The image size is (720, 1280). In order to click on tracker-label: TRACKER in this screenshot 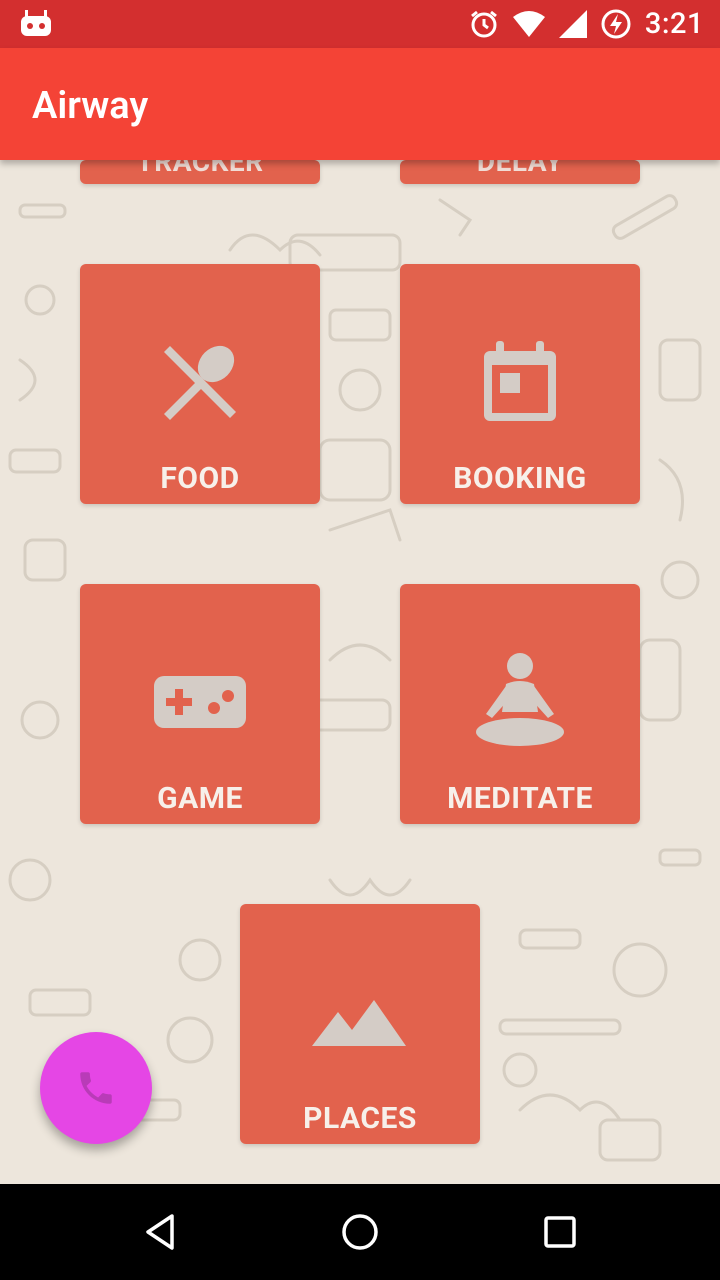, I will do `click(200, 169)`.